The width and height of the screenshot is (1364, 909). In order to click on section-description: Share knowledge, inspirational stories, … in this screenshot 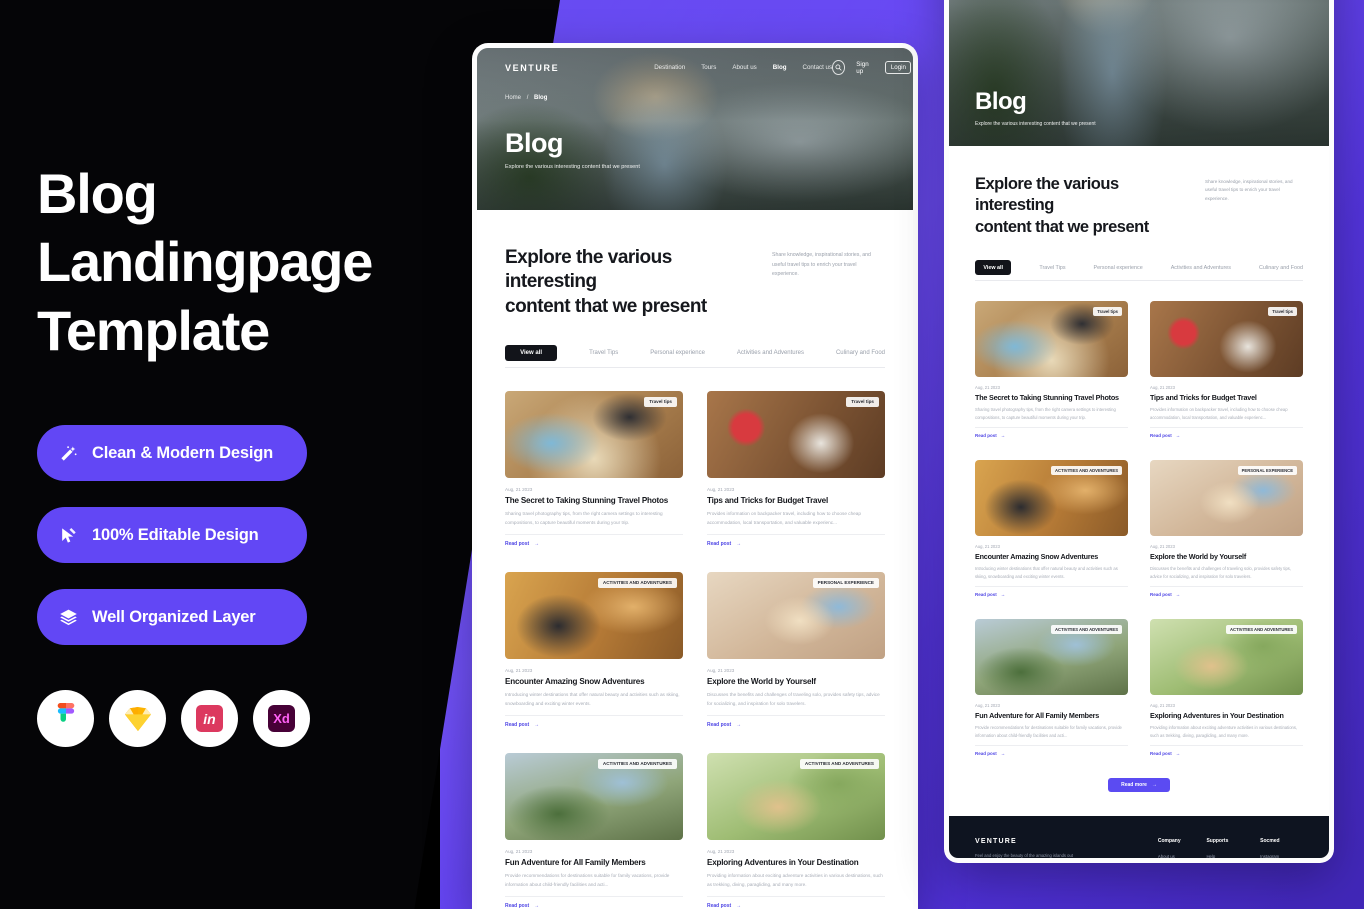, I will do `click(821, 265)`.